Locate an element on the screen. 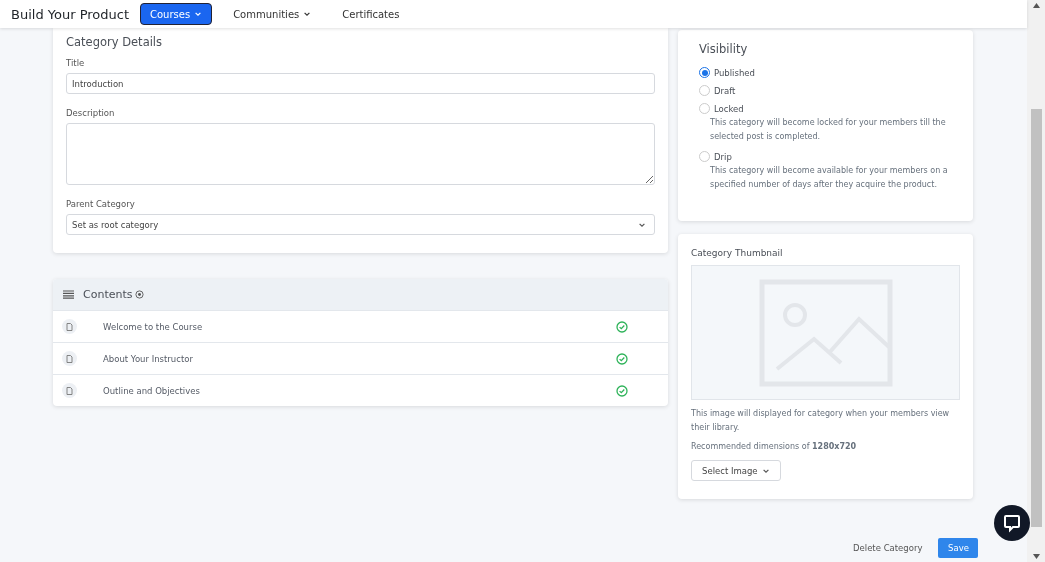  delete-category-button: Delete Category is located at coordinates (888, 548).